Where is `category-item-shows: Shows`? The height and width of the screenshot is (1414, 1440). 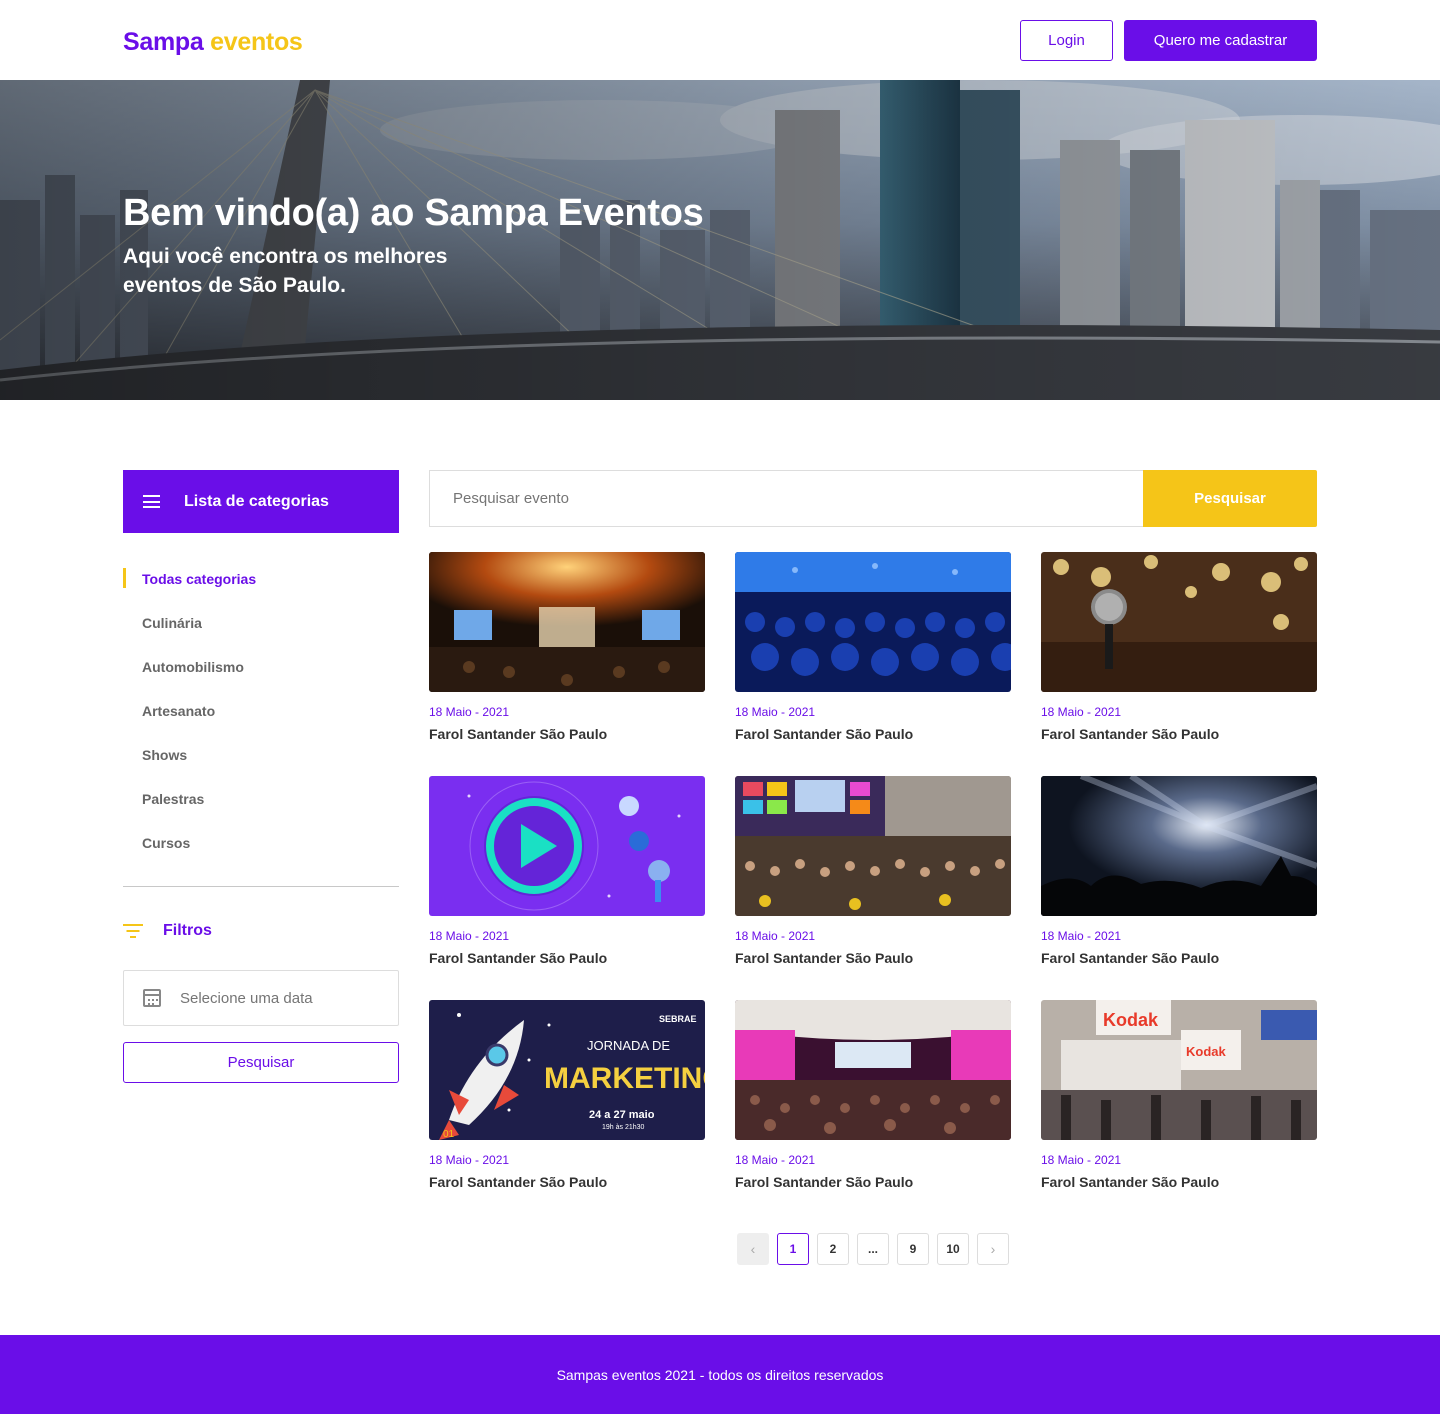 category-item-shows: Shows is located at coordinates (261, 755).